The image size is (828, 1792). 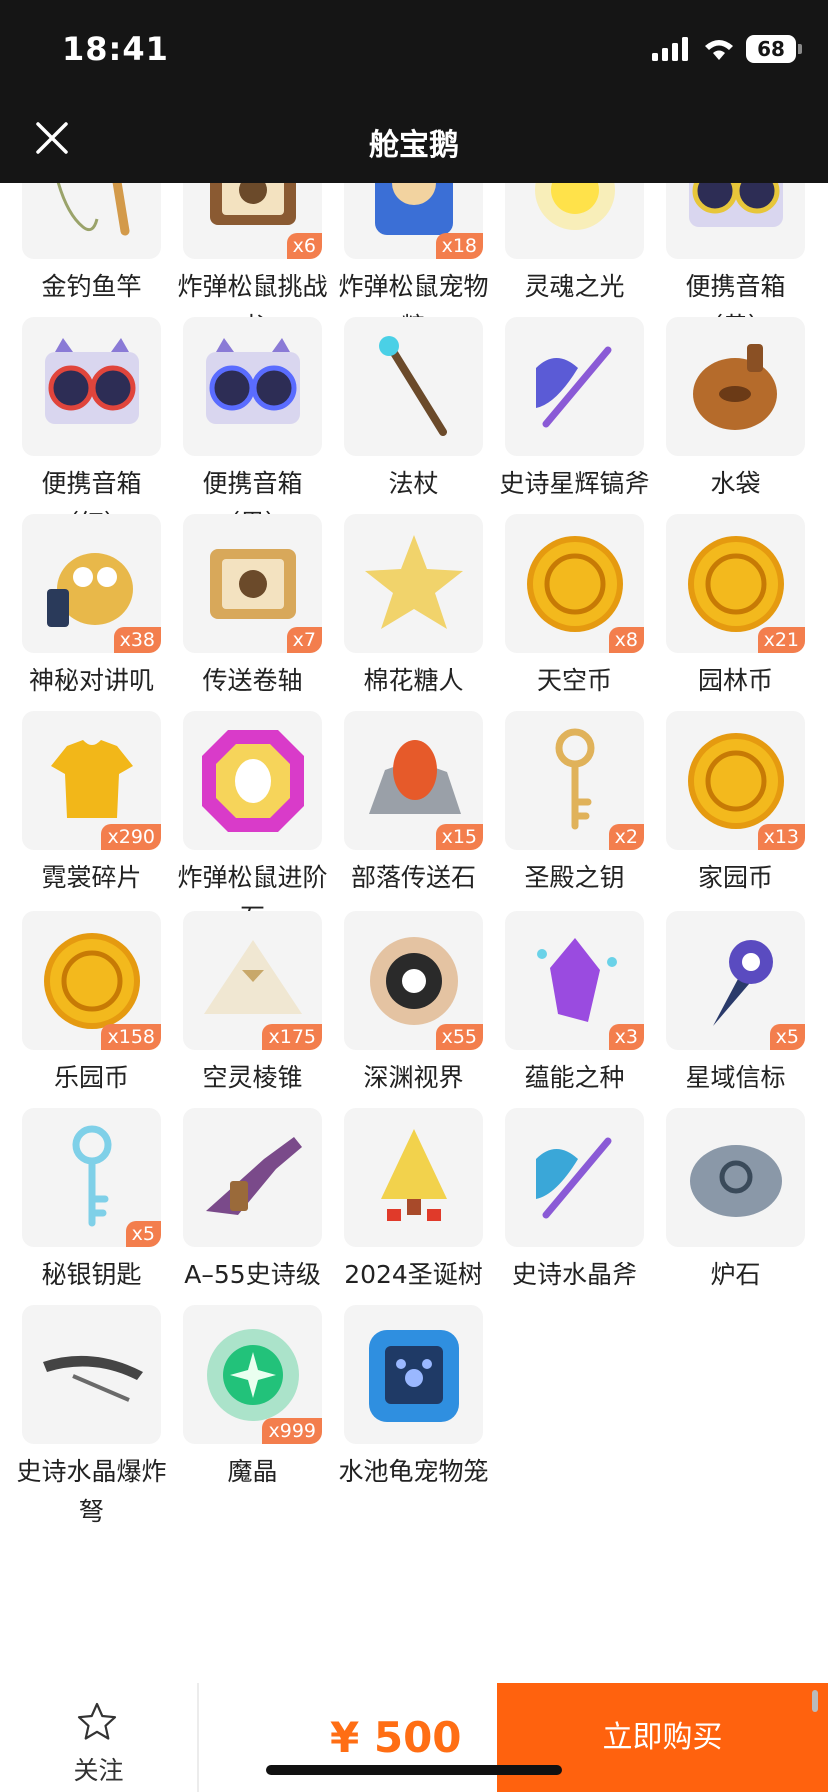 I want to click on item-thumbnail: x158, so click(x=91, y=980).